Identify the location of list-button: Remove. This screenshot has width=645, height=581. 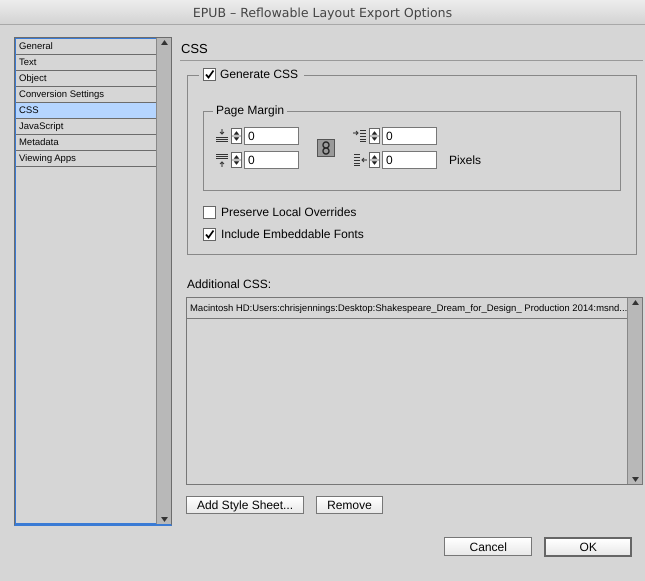
(349, 505).